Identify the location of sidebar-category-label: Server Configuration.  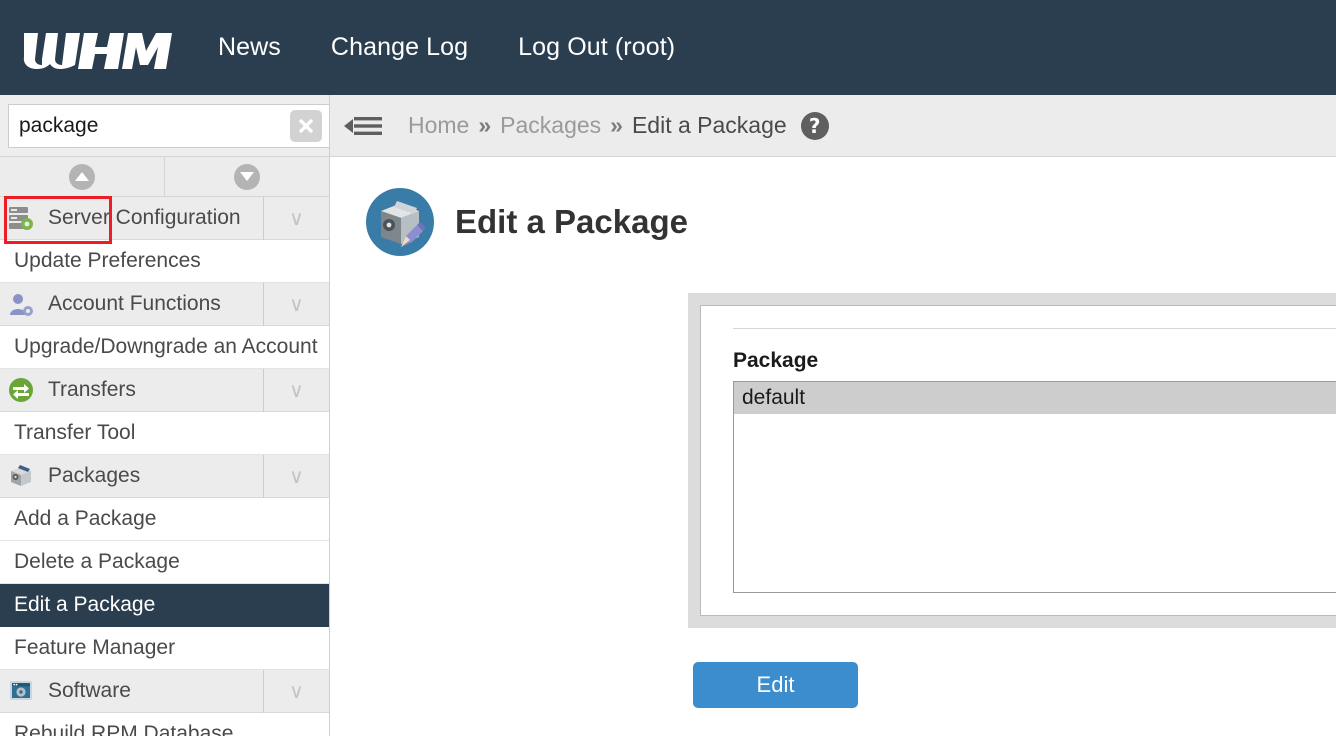
(144, 217).